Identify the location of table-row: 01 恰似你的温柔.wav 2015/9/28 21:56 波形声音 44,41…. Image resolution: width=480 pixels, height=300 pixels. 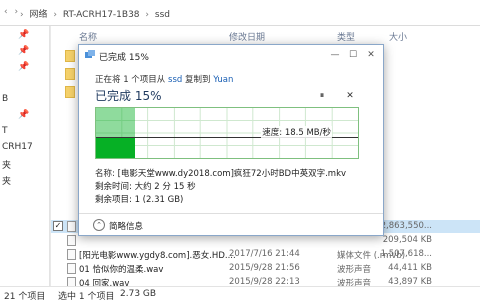
(265, 268).